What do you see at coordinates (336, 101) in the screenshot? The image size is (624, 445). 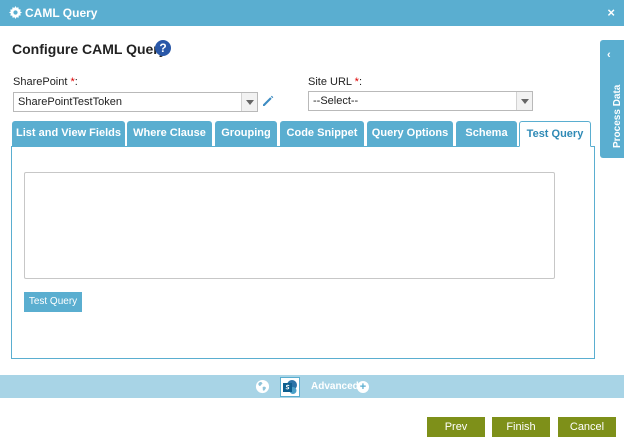 I see `site-url-select-value: --Select--` at bounding box center [336, 101].